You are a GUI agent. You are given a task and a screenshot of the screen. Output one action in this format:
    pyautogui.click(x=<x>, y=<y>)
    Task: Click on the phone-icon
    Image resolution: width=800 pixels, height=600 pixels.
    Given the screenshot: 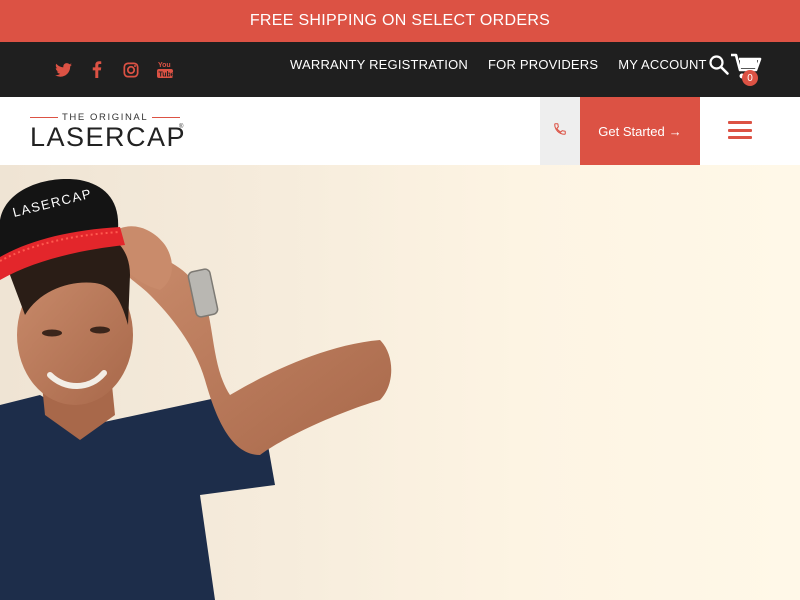 What is the action you would take?
    pyautogui.click(x=560, y=131)
    